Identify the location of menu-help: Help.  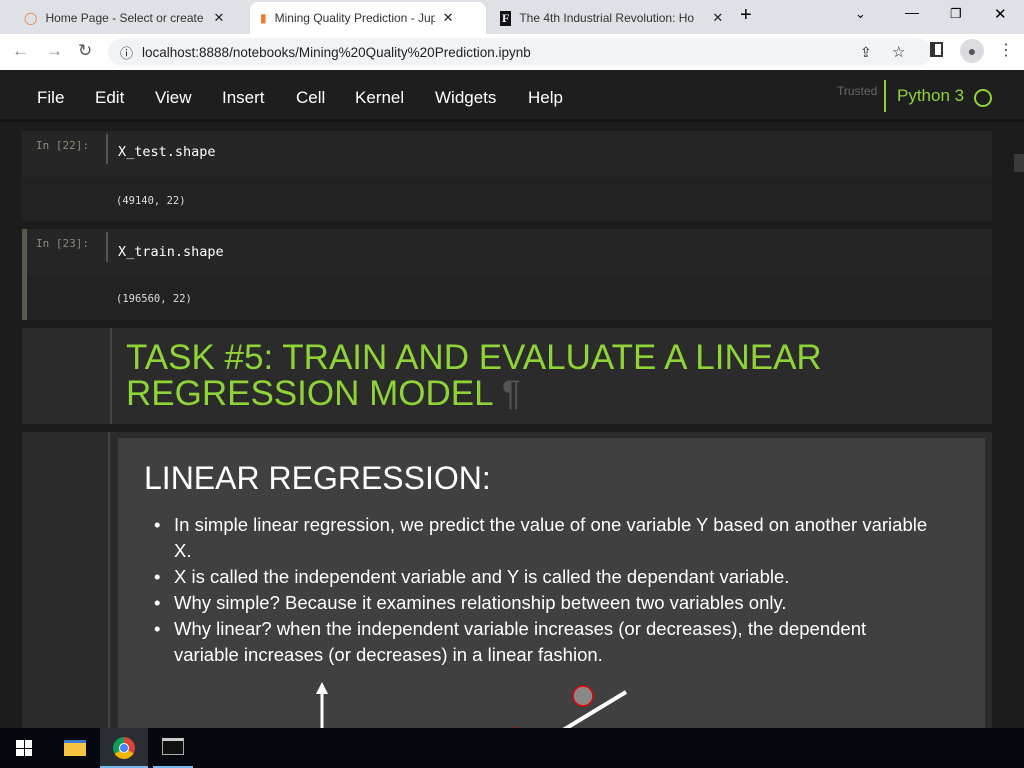
(545, 98).